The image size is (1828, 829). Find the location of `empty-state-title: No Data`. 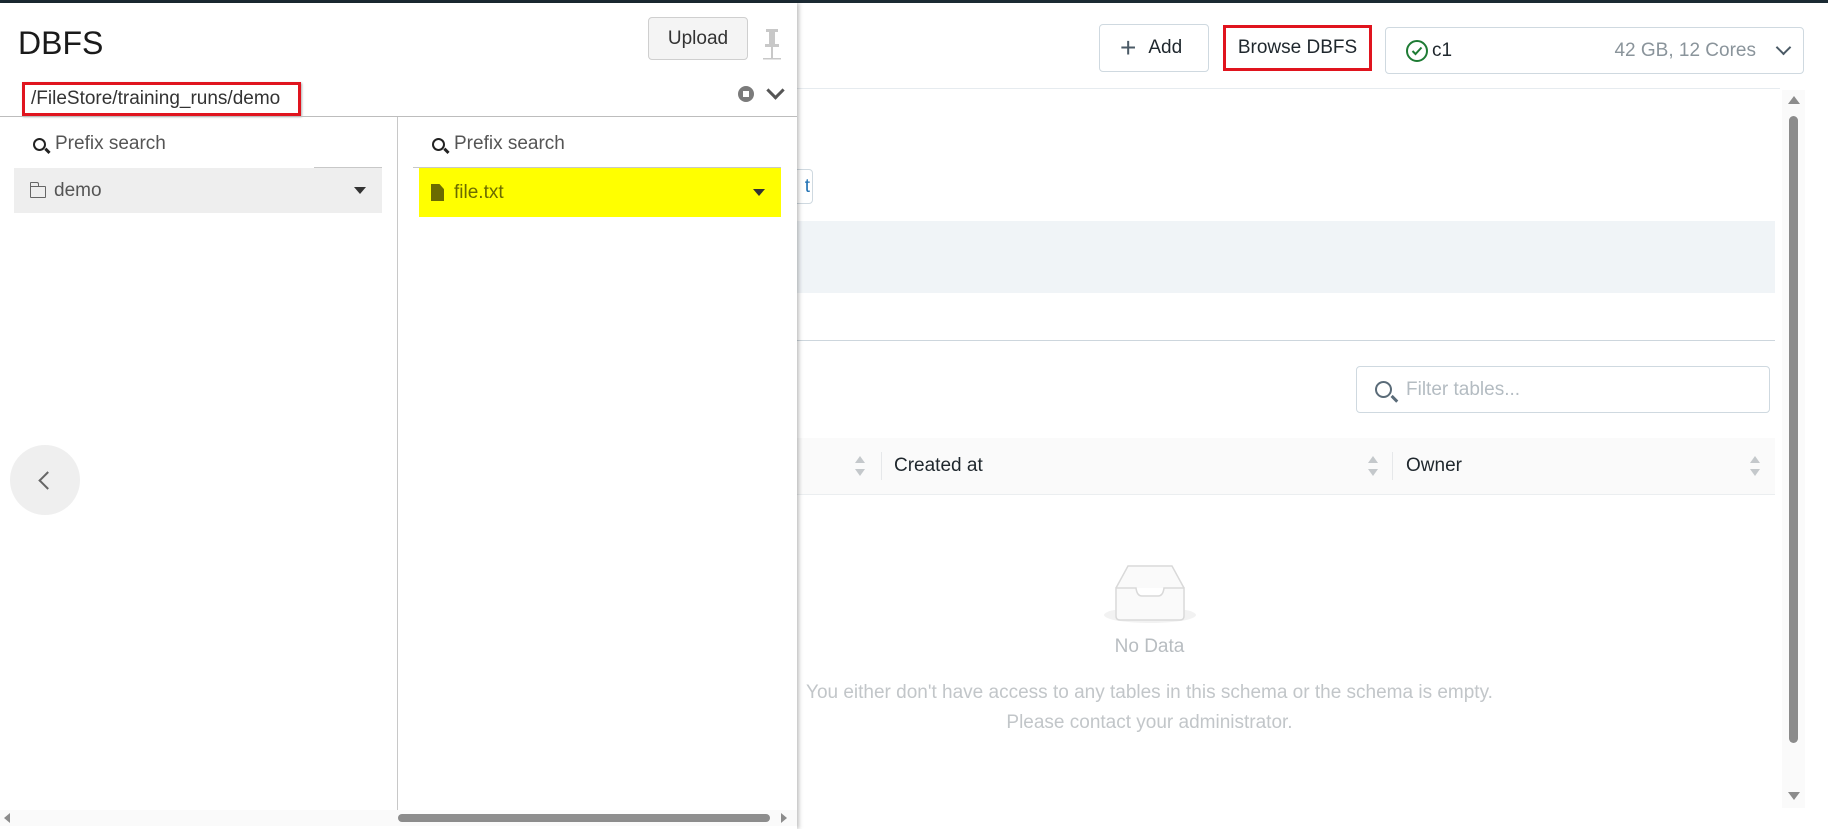

empty-state-title: No Data is located at coordinates (1149, 646).